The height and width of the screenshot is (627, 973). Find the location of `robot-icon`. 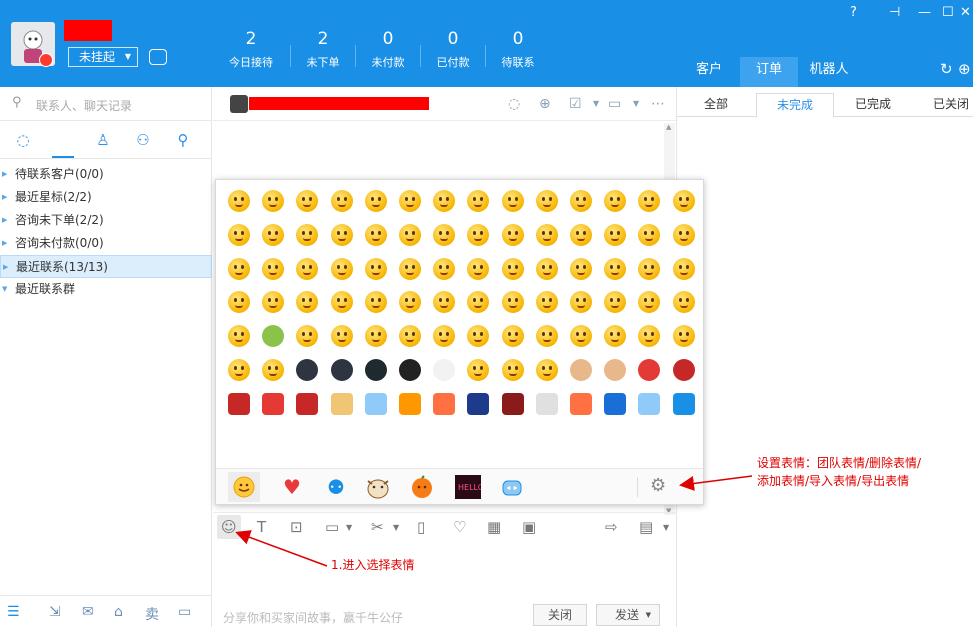

robot-icon is located at coordinates (512, 487).